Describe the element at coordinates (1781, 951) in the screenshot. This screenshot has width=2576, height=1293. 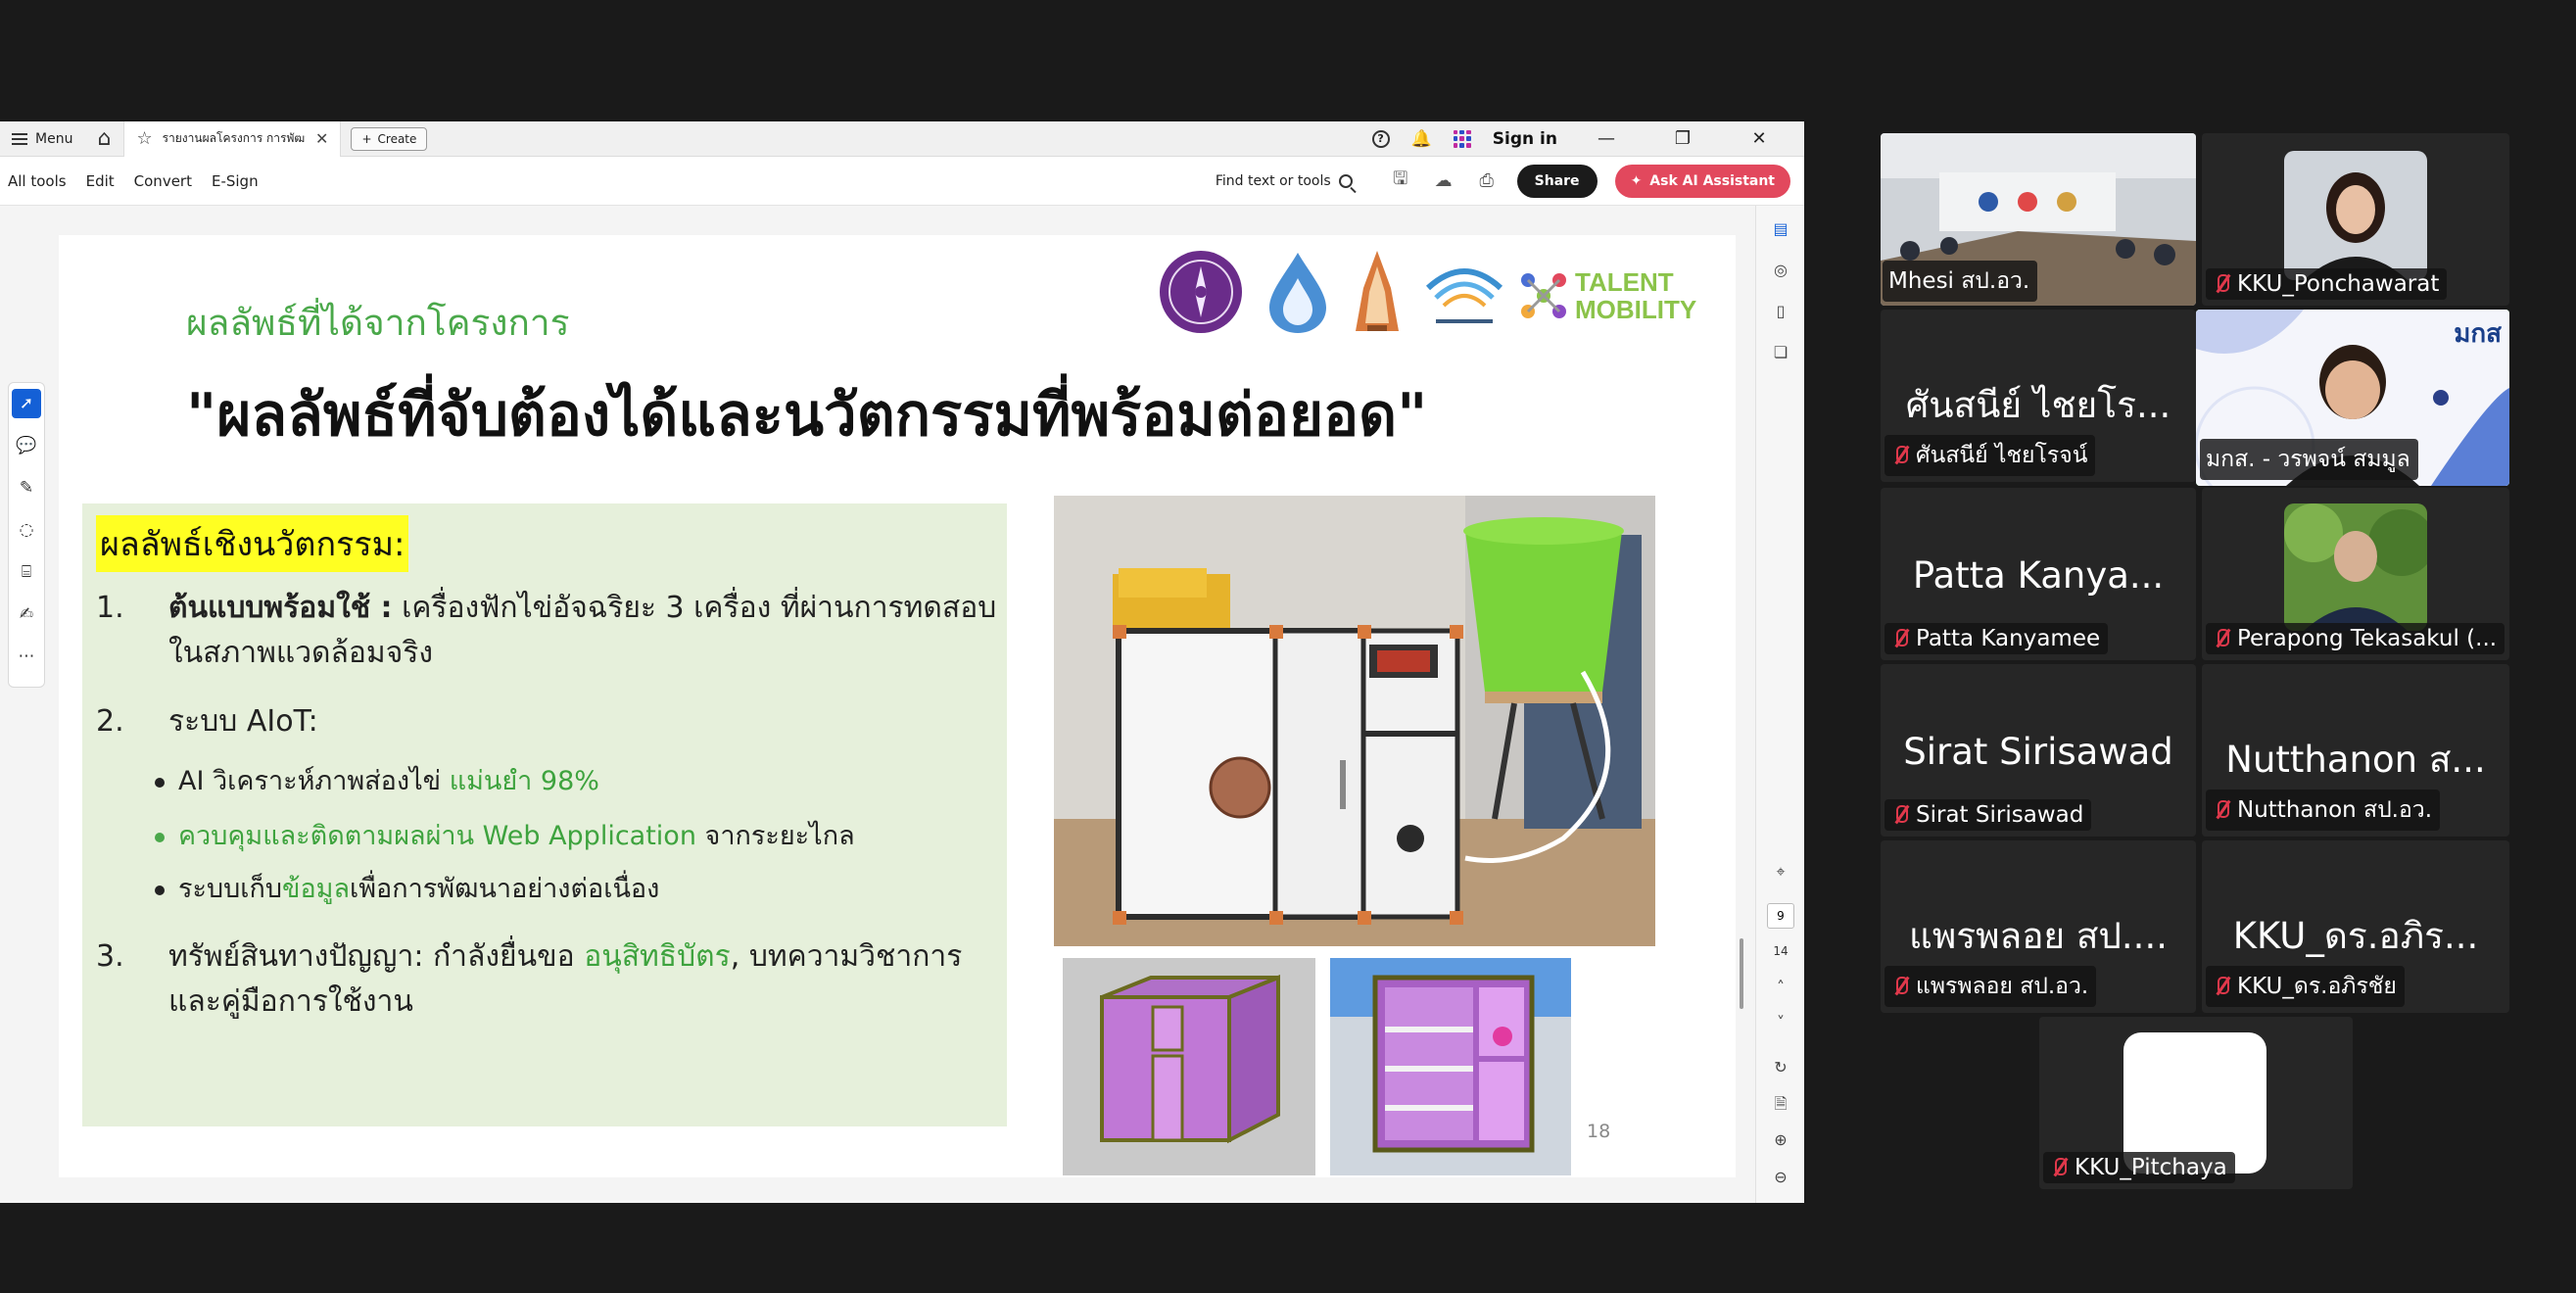
I see `total-pages: 14` at that location.